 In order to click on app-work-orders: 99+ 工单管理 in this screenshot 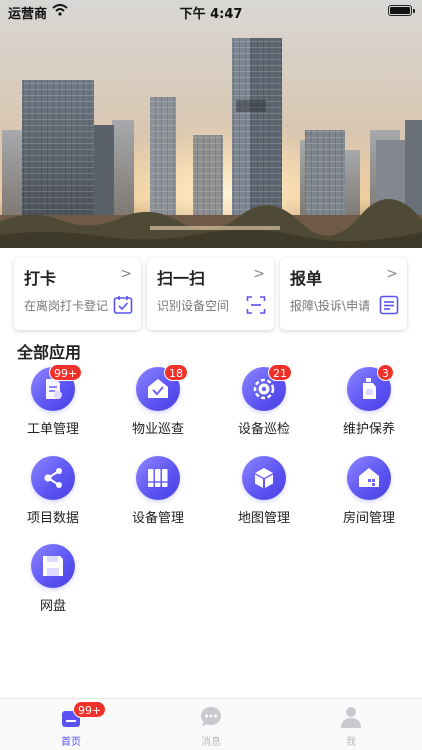, I will do `click(53, 403)`.